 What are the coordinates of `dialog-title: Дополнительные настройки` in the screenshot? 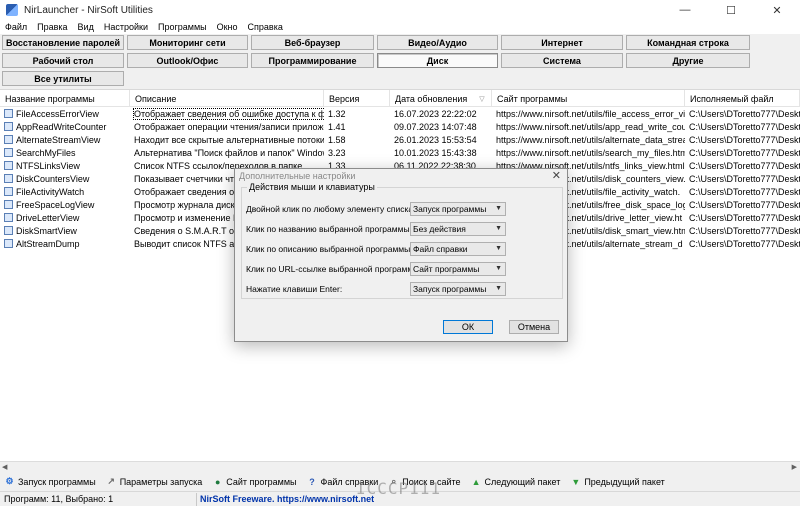 It's located at (297, 176).